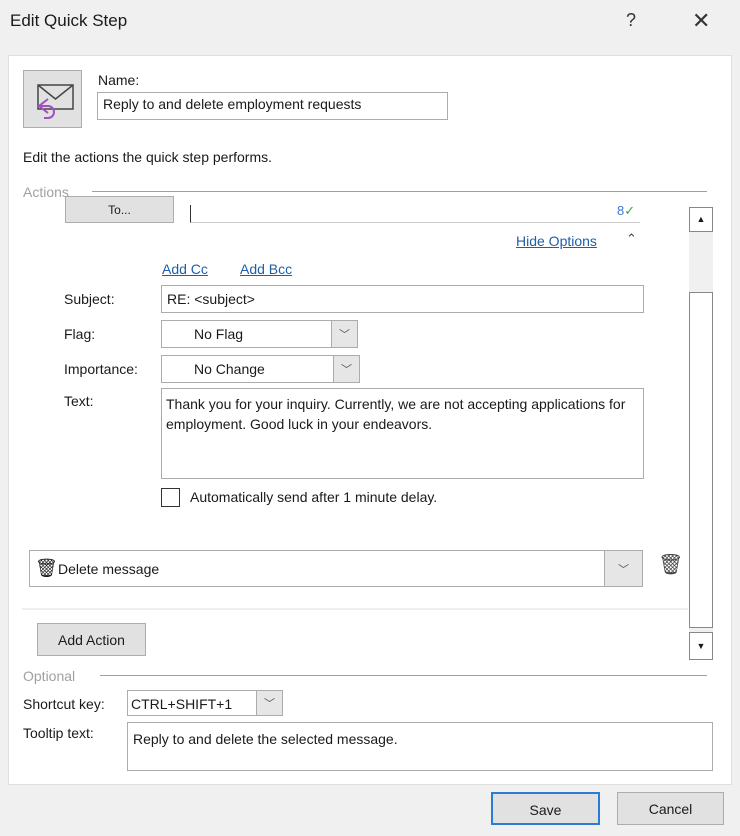 The width and height of the screenshot is (740, 836). What do you see at coordinates (336, 568) in the screenshot?
I see `delete-message-action-select: 🗑 Delete message ﹀` at bounding box center [336, 568].